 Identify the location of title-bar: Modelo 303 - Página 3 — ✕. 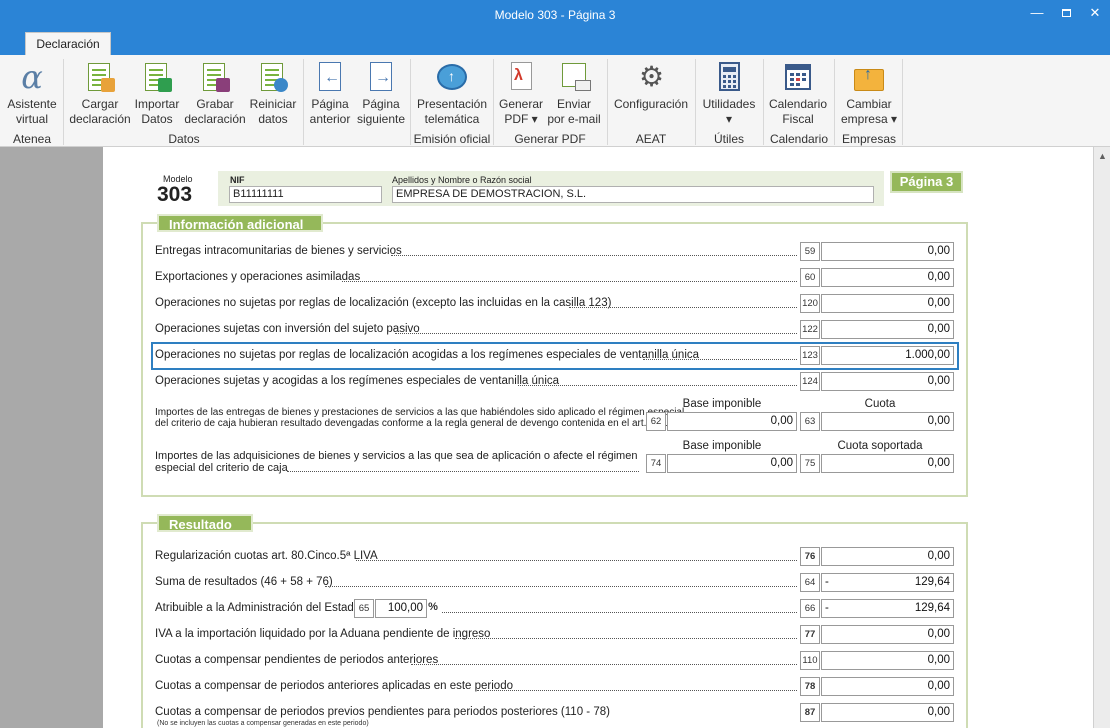
(555, 15).